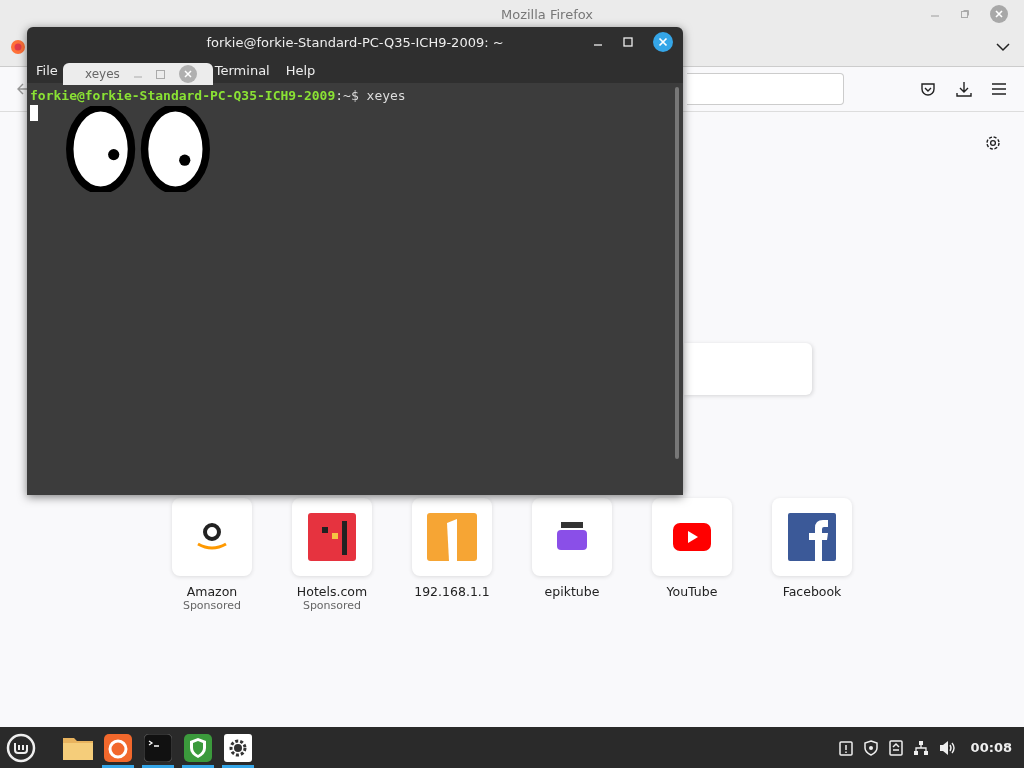  Describe the element at coordinates (452, 591) in the screenshot. I see `shortcut-label: 192.168.1.1` at that location.